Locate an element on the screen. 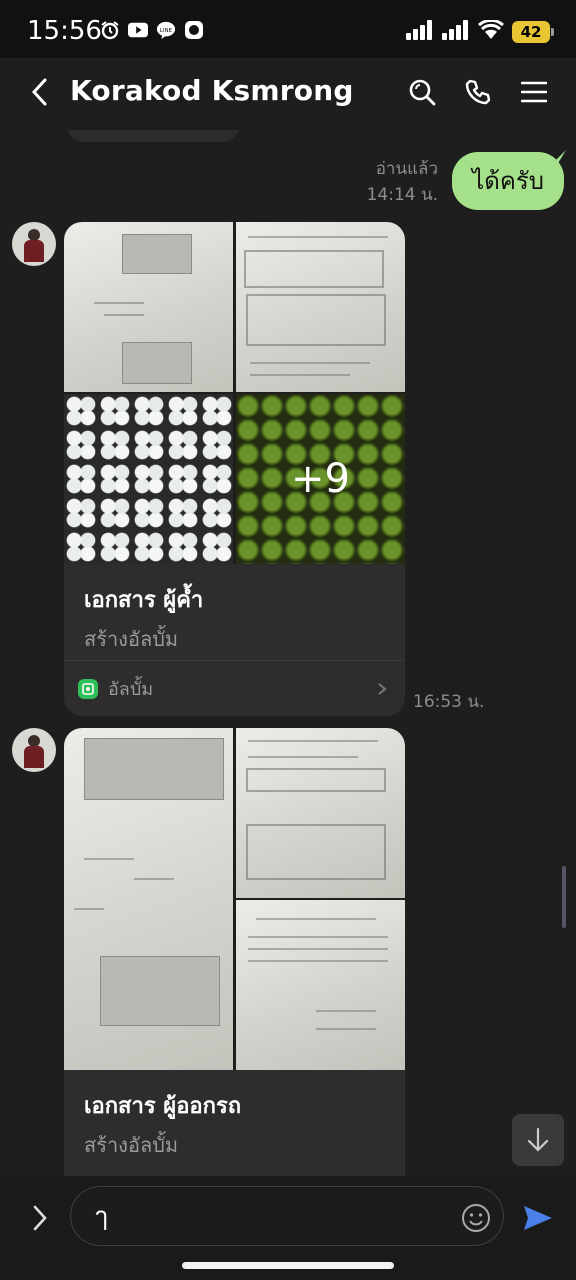  menu-icon is located at coordinates (534, 92).